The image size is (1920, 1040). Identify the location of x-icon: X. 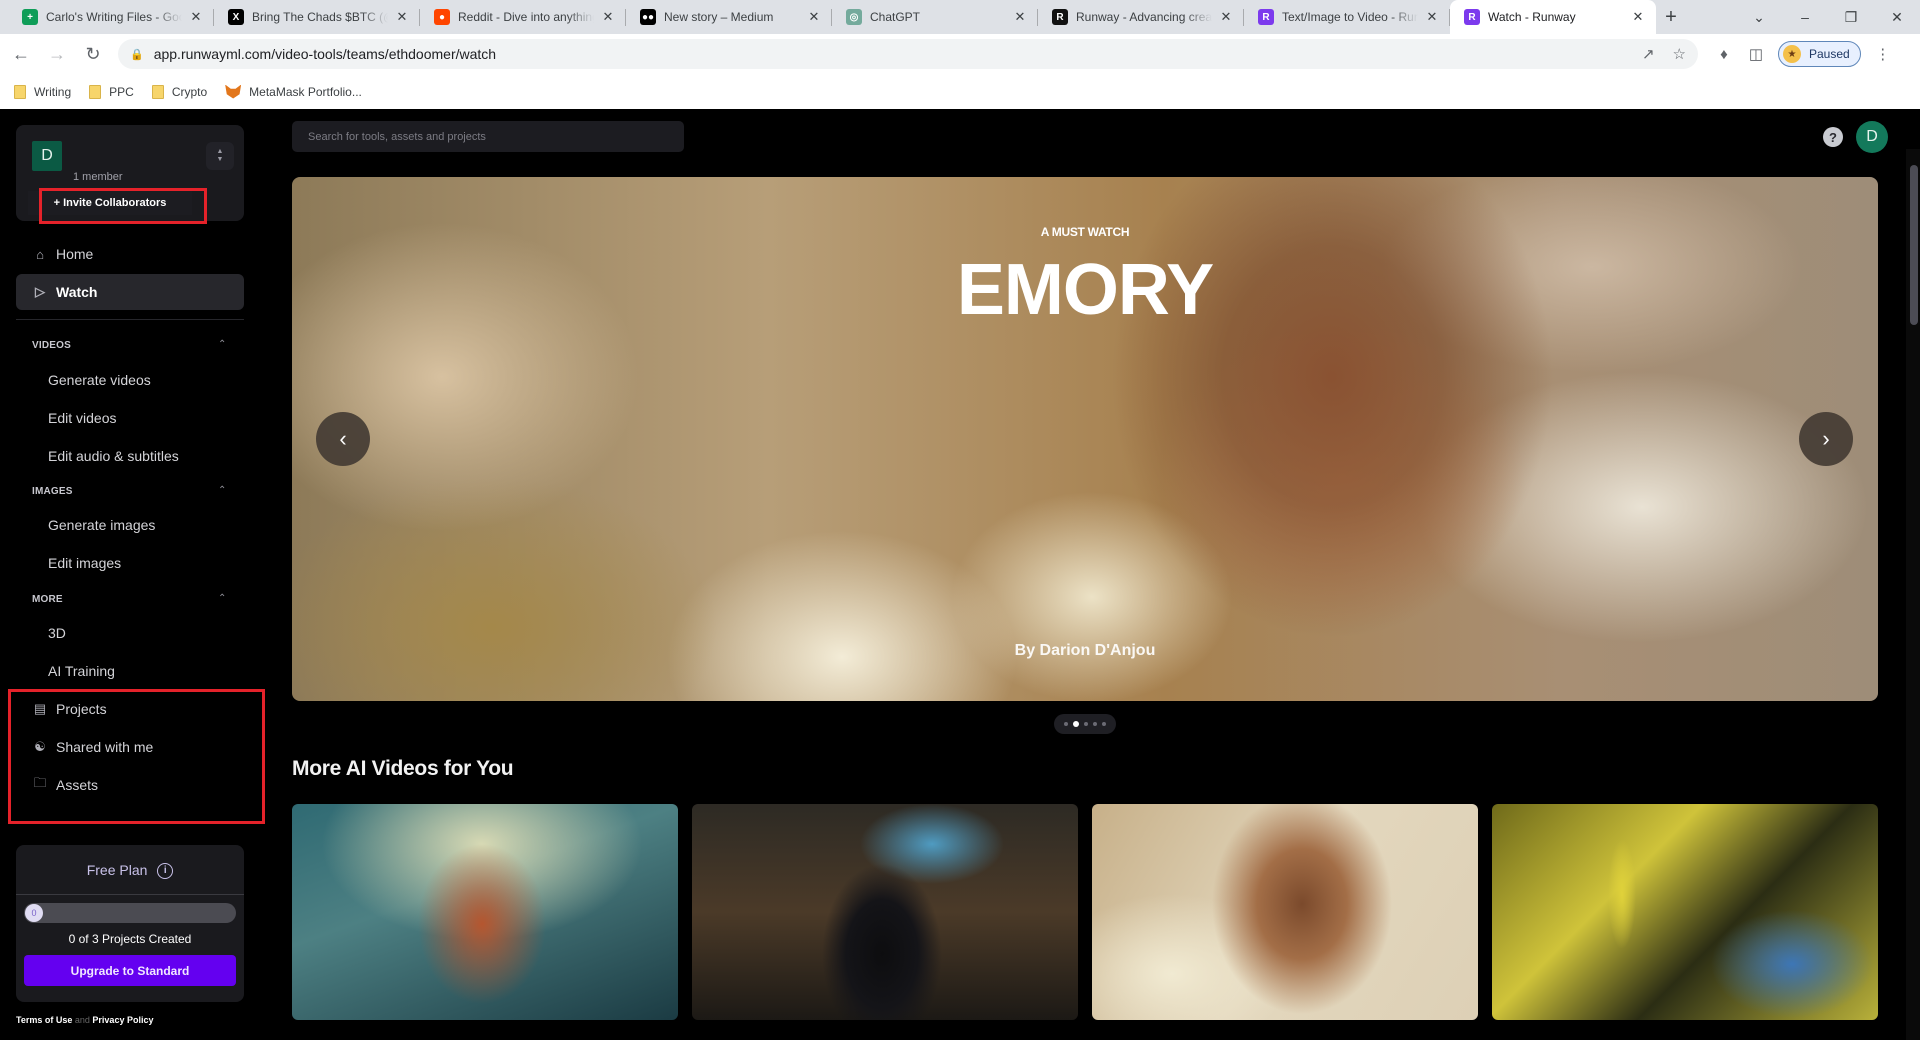
(236, 17).